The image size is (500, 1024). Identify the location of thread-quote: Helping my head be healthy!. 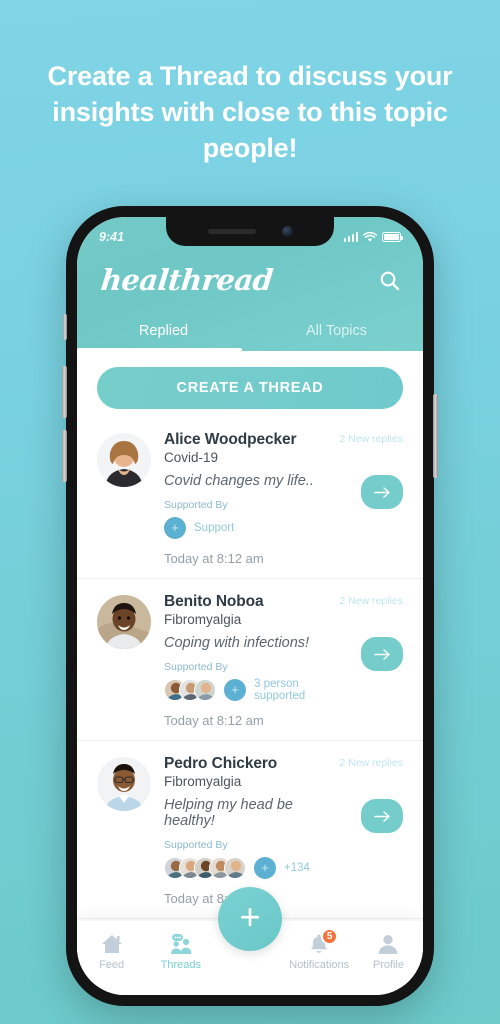
(228, 813).